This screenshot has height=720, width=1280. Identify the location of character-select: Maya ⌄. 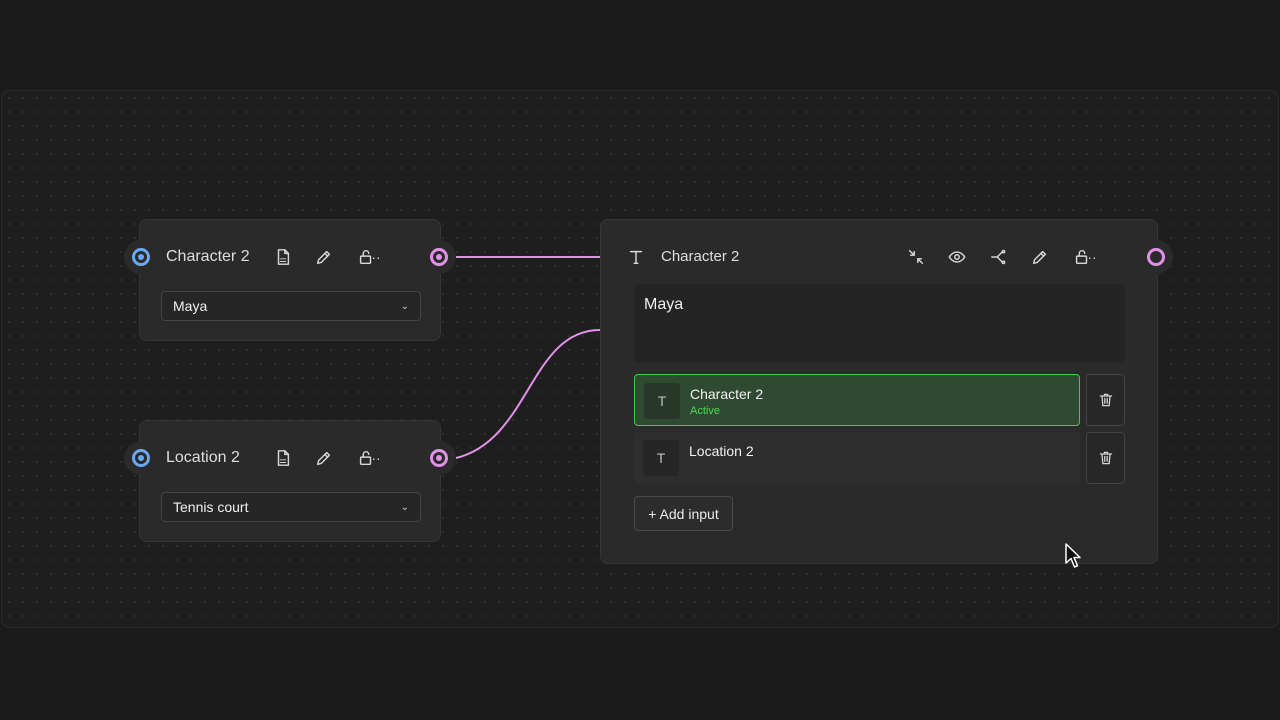
(291, 306).